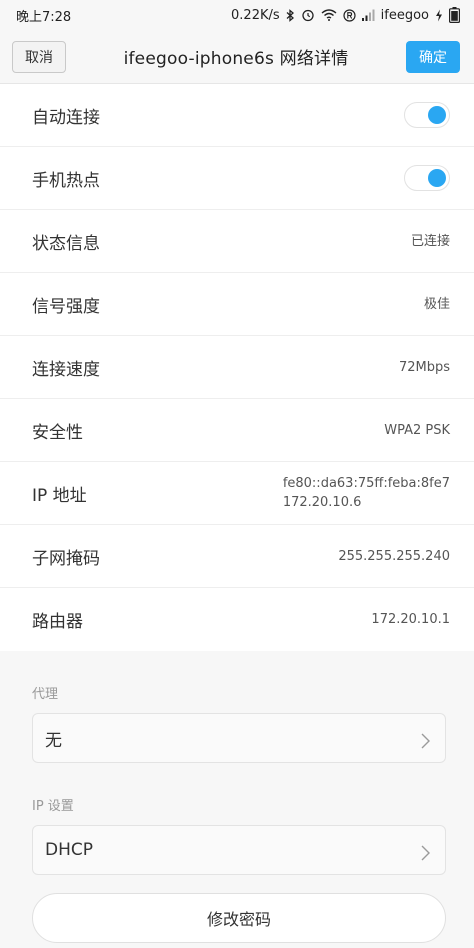 The width and height of the screenshot is (474, 948). Describe the element at coordinates (69, 850) in the screenshot. I see `ip-settings-value: DHCP` at that location.